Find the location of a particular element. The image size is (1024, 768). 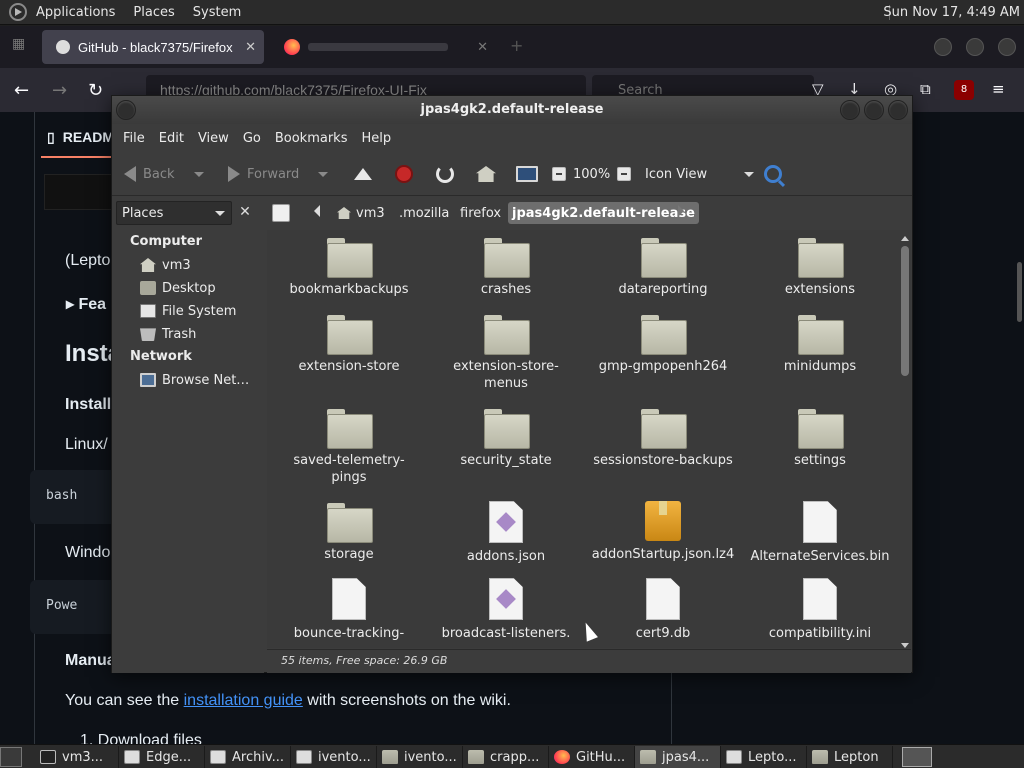

up-button is located at coordinates (363, 174).